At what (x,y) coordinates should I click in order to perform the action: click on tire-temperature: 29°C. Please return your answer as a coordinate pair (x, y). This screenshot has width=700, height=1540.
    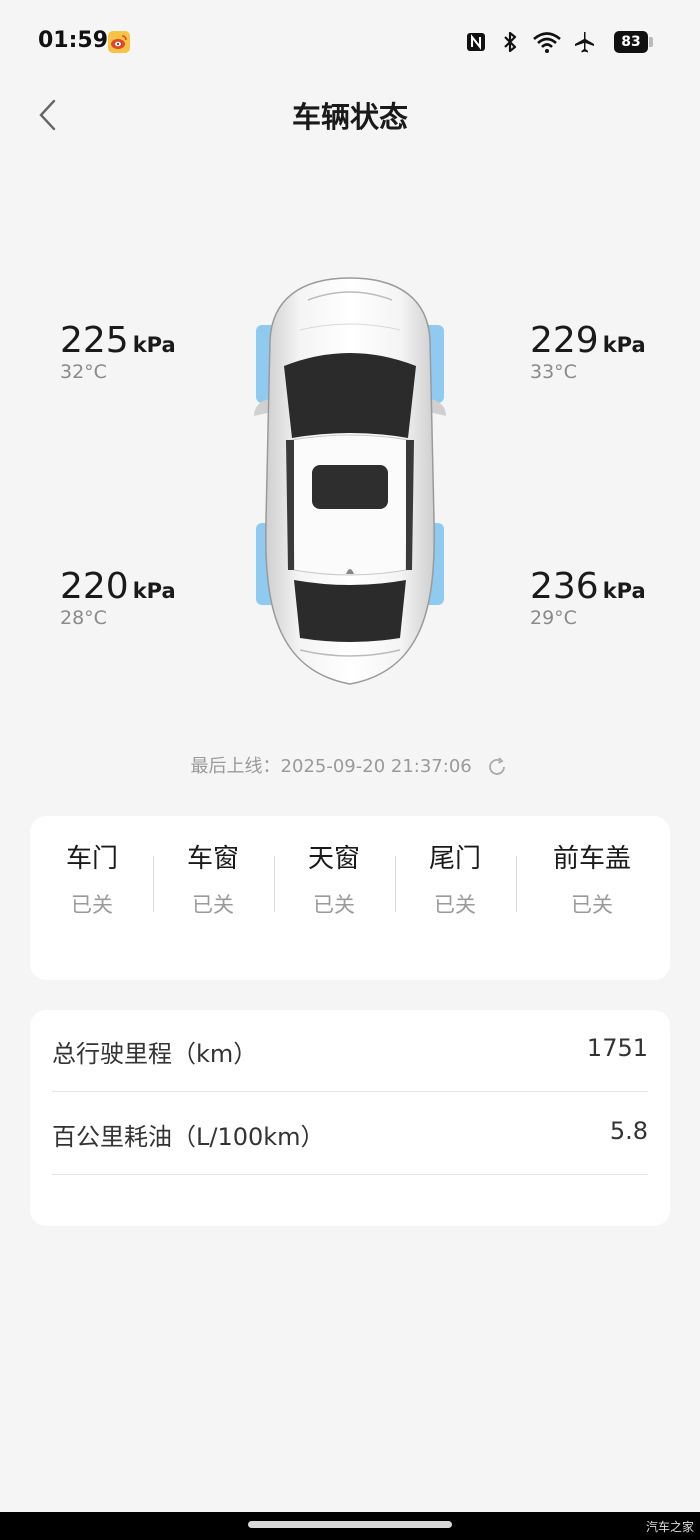
    Looking at the image, I should click on (553, 618).